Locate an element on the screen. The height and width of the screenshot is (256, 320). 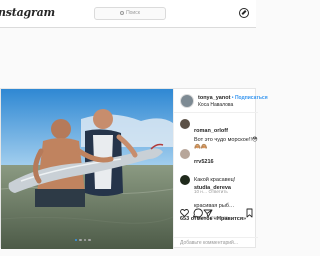
instagram-logo: Instagram is located at coordinates (27, 12).